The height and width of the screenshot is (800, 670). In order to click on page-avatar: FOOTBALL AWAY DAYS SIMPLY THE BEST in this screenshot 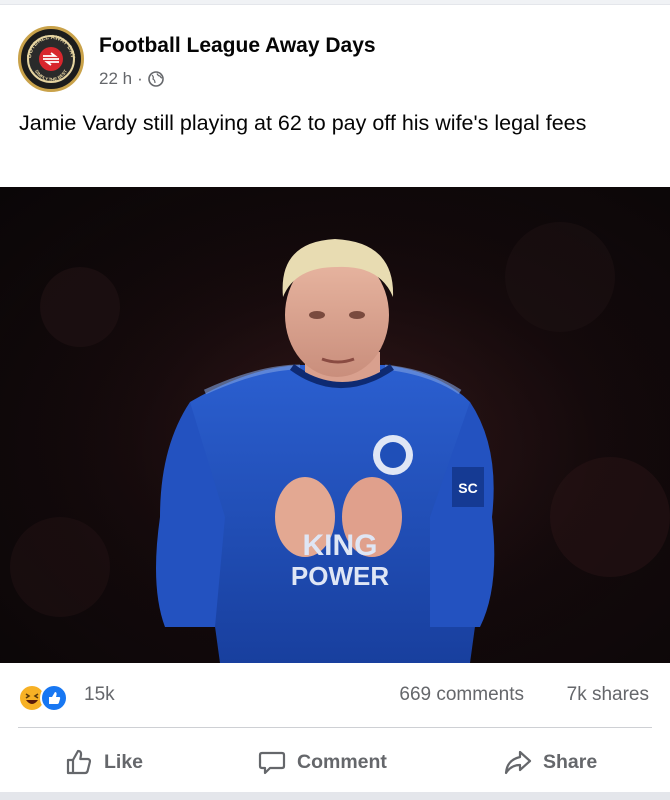, I will do `click(51, 59)`.